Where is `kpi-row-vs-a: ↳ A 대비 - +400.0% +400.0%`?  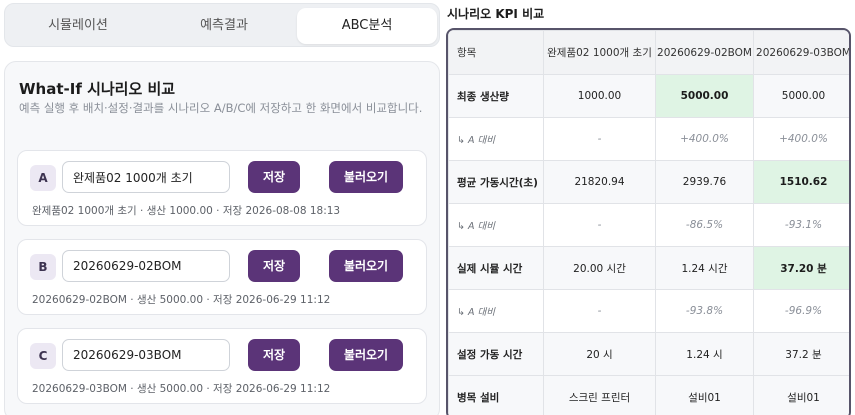 kpi-row-vs-a: ↳ A 대비 - +400.0% +400.0% is located at coordinates (648, 139).